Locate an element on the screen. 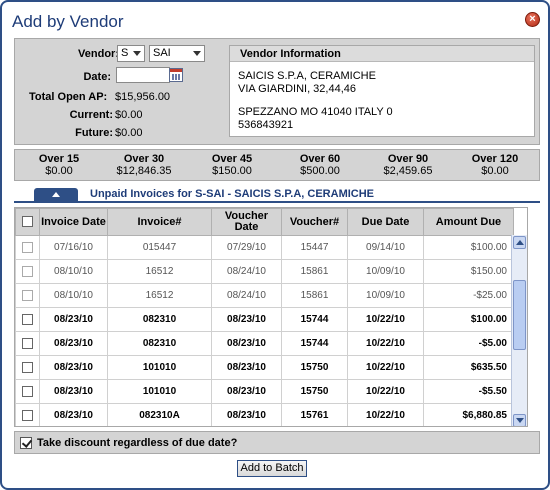 The width and height of the screenshot is (550, 490). vendor-type-select: S is located at coordinates (131, 53).